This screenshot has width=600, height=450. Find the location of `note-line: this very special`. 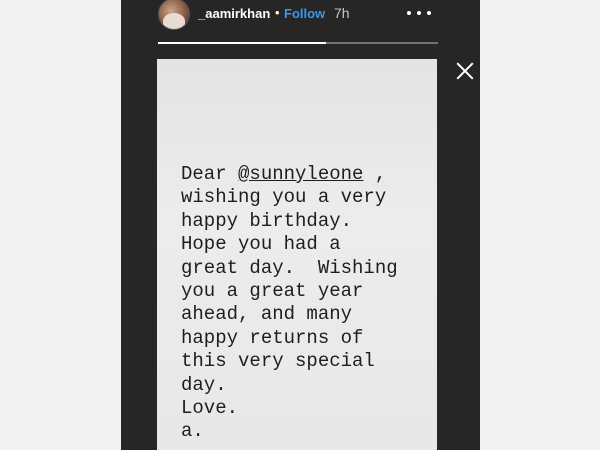

note-line: this very special is located at coordinates (278, 361).